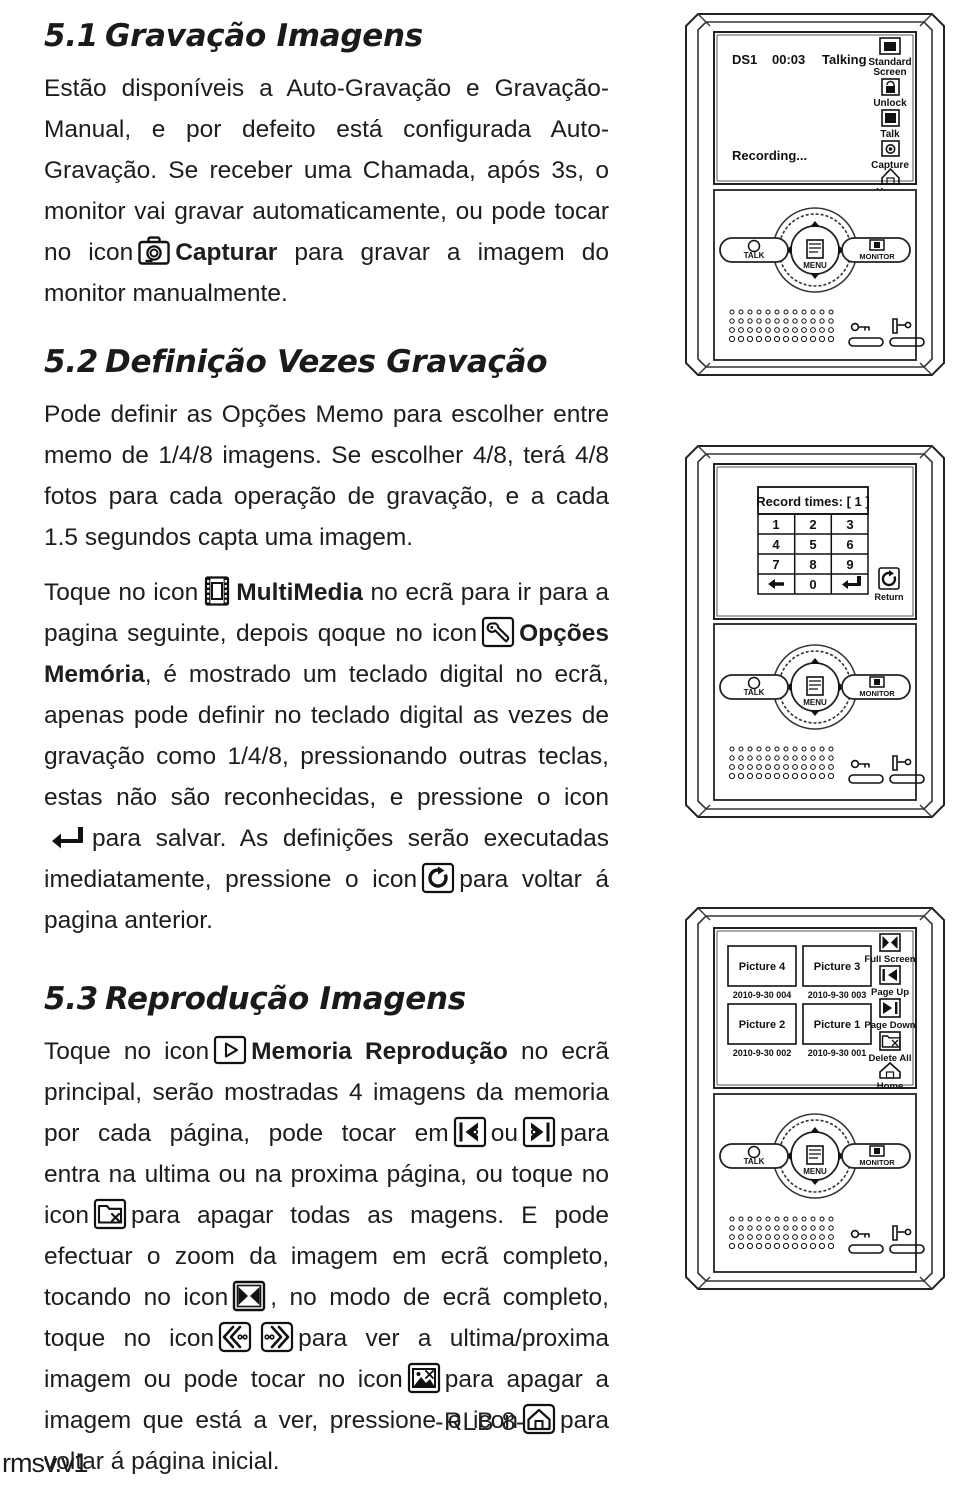 The width and height of the screenshot is (960, 1486). I want to click on svg-text: 7, so click(775, 564).